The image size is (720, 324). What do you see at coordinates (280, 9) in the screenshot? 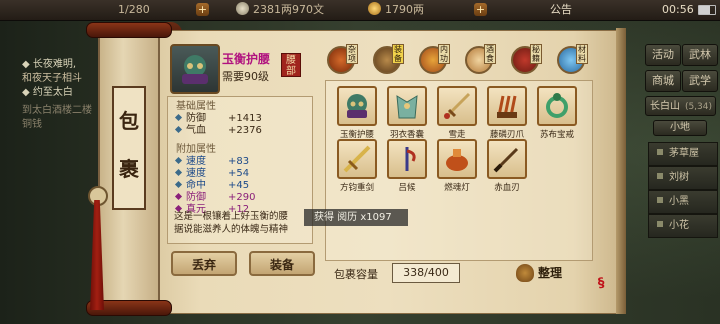
I see `silver-readout: 2381两970文` at bounding box center [280, 9].